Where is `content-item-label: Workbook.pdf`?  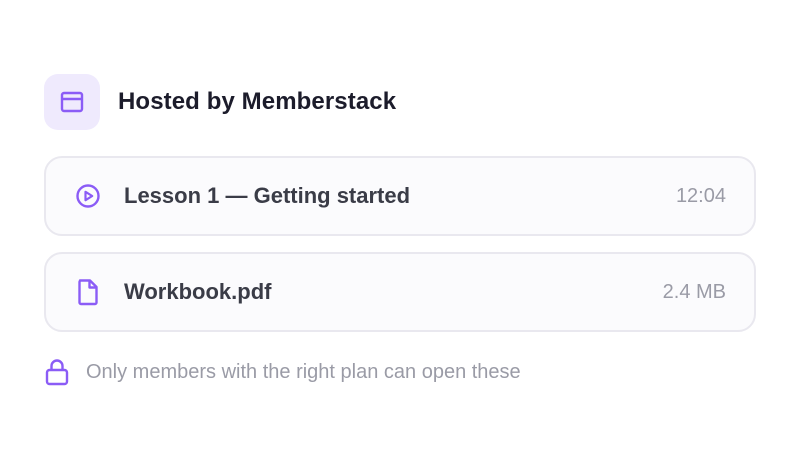
content-item-label: Workbook.pdf is located at coordinates (198, 291).